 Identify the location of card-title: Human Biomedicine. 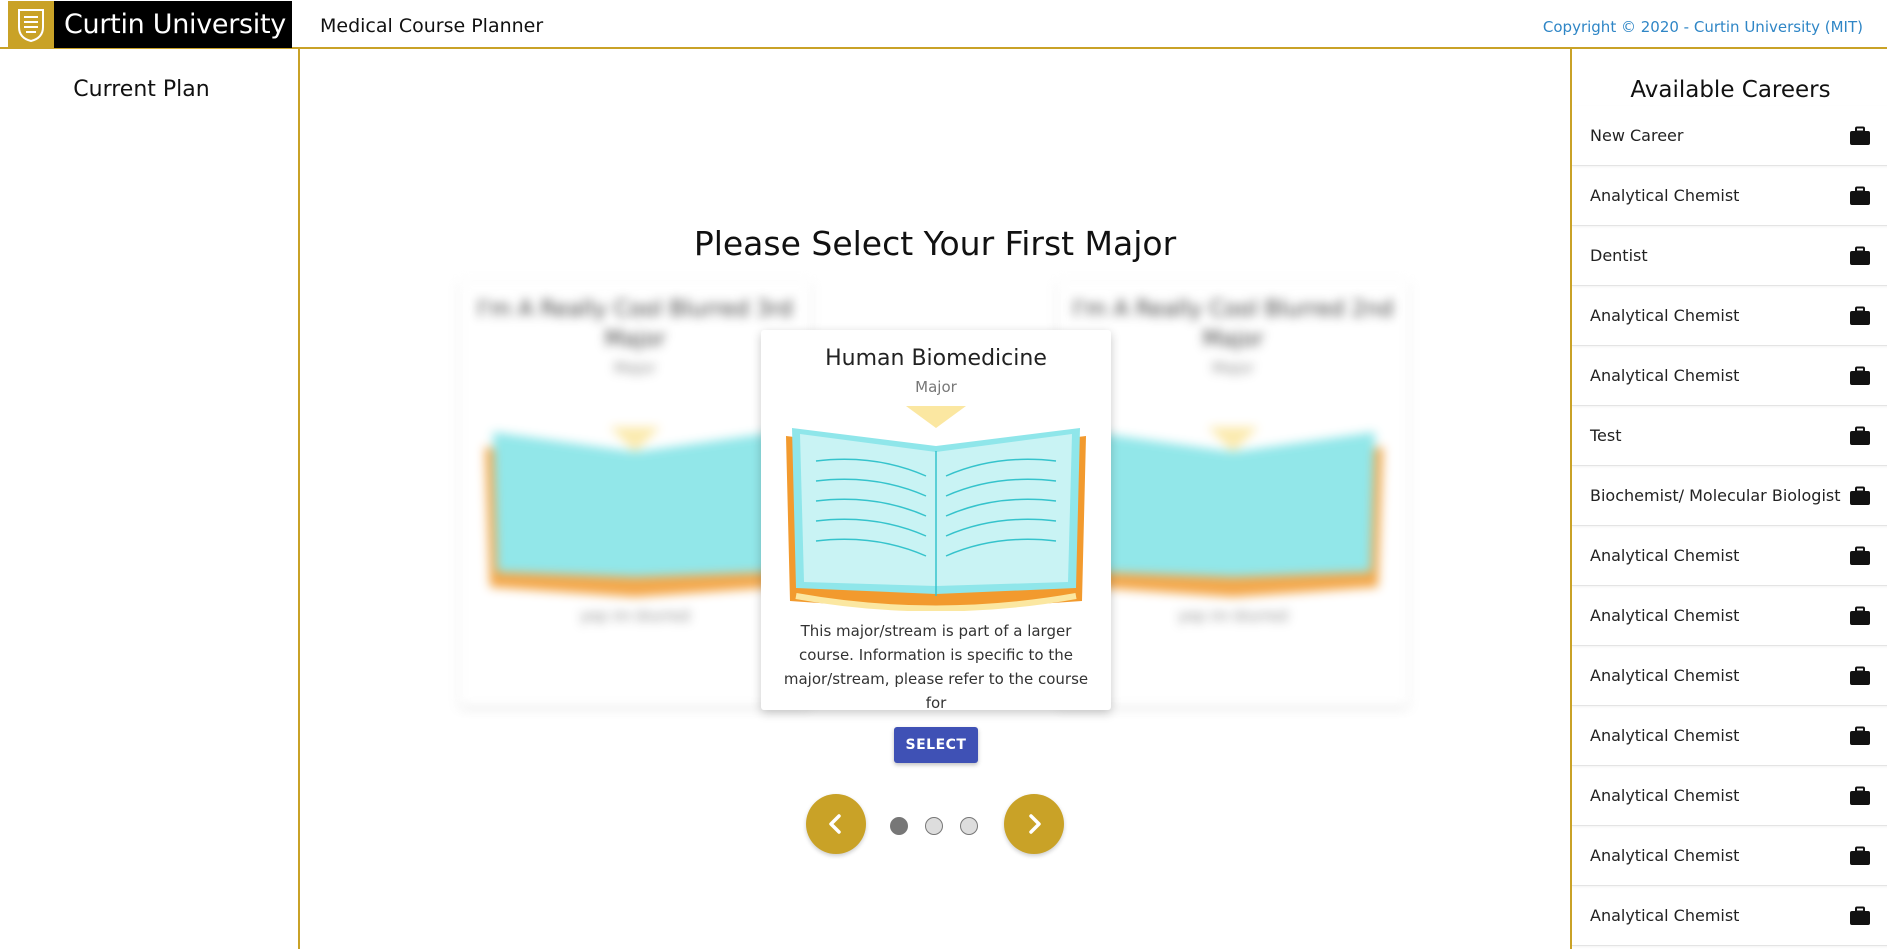
(936, 358).